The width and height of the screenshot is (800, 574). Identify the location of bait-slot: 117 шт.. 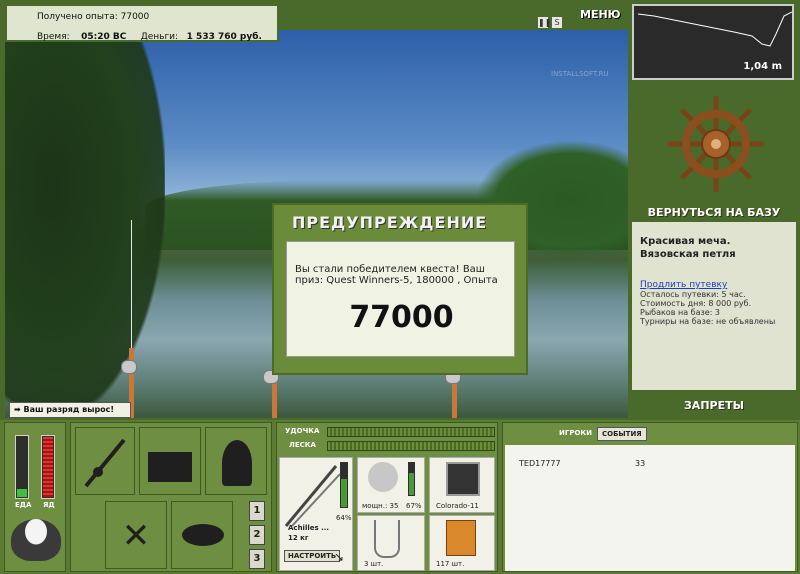
(462, 543).